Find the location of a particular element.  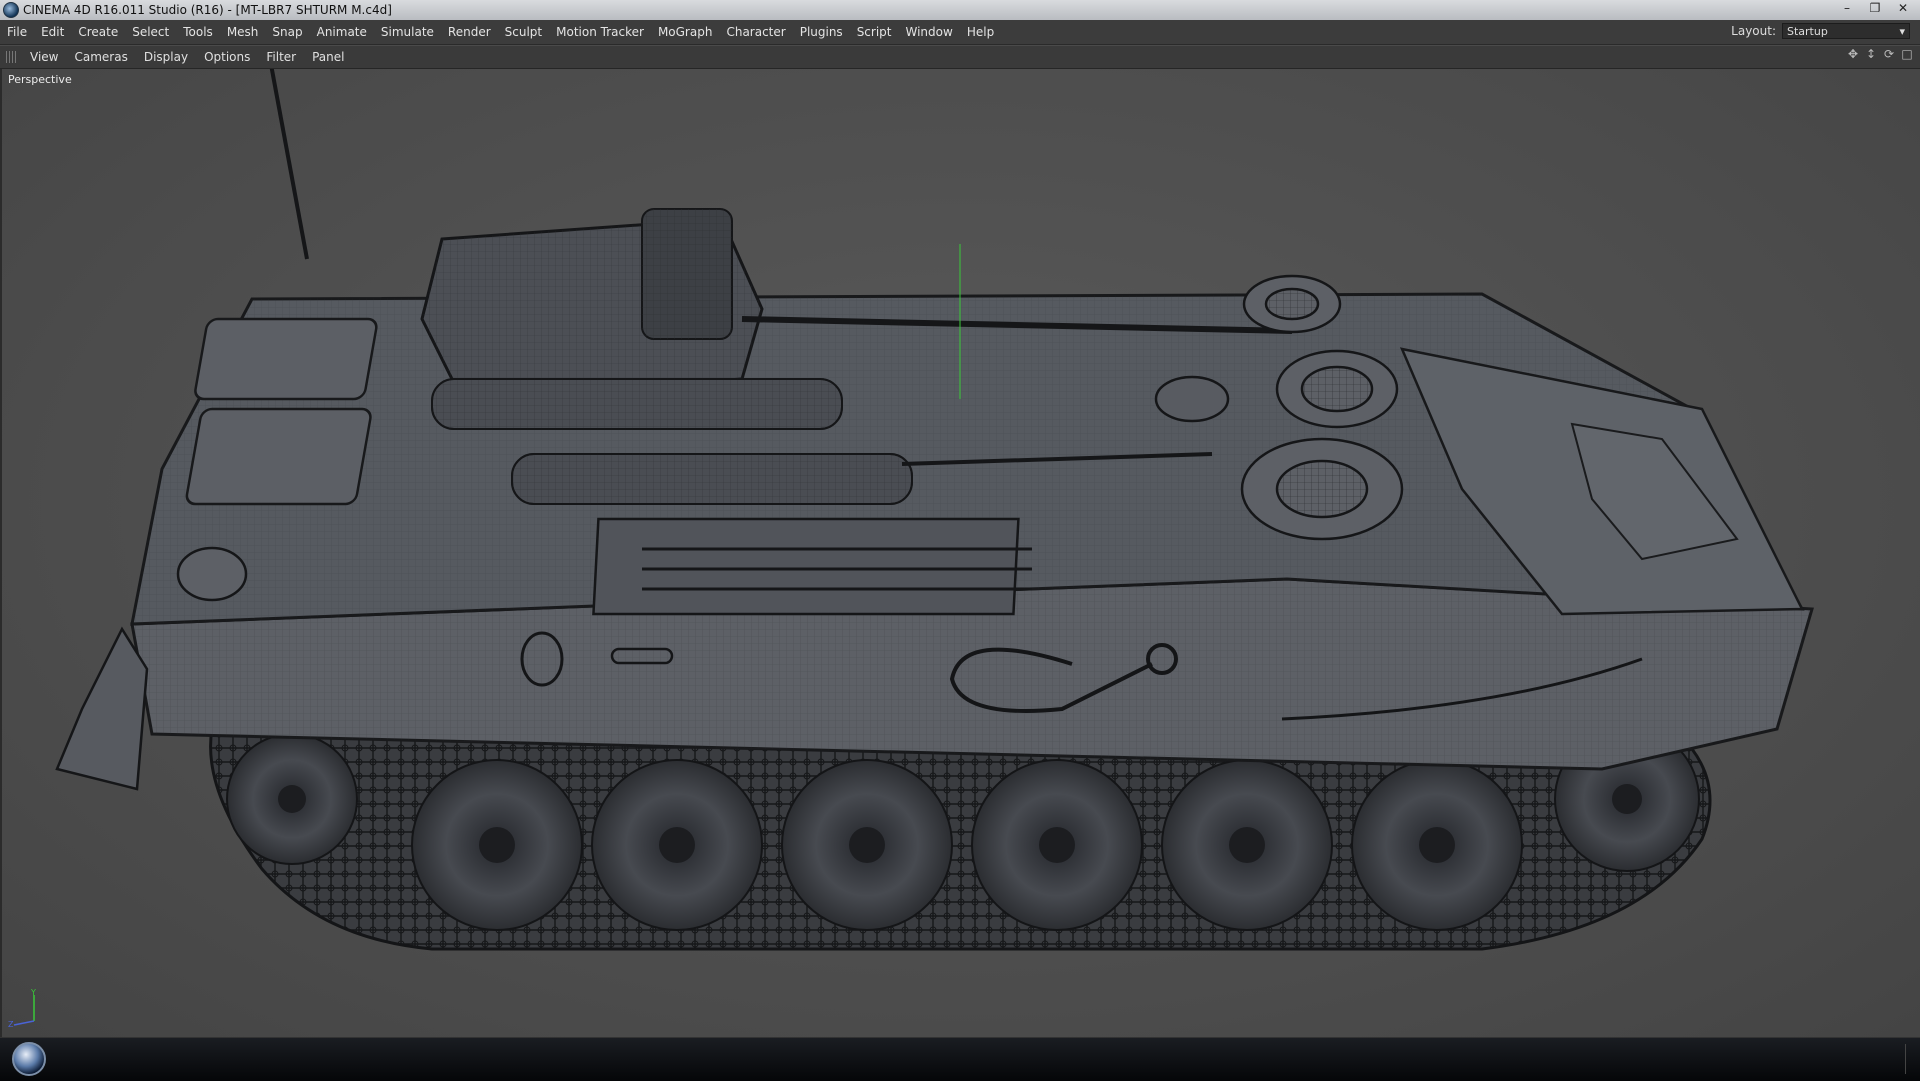

menu-simulate: Simulate is located at coordinates (407, 32).